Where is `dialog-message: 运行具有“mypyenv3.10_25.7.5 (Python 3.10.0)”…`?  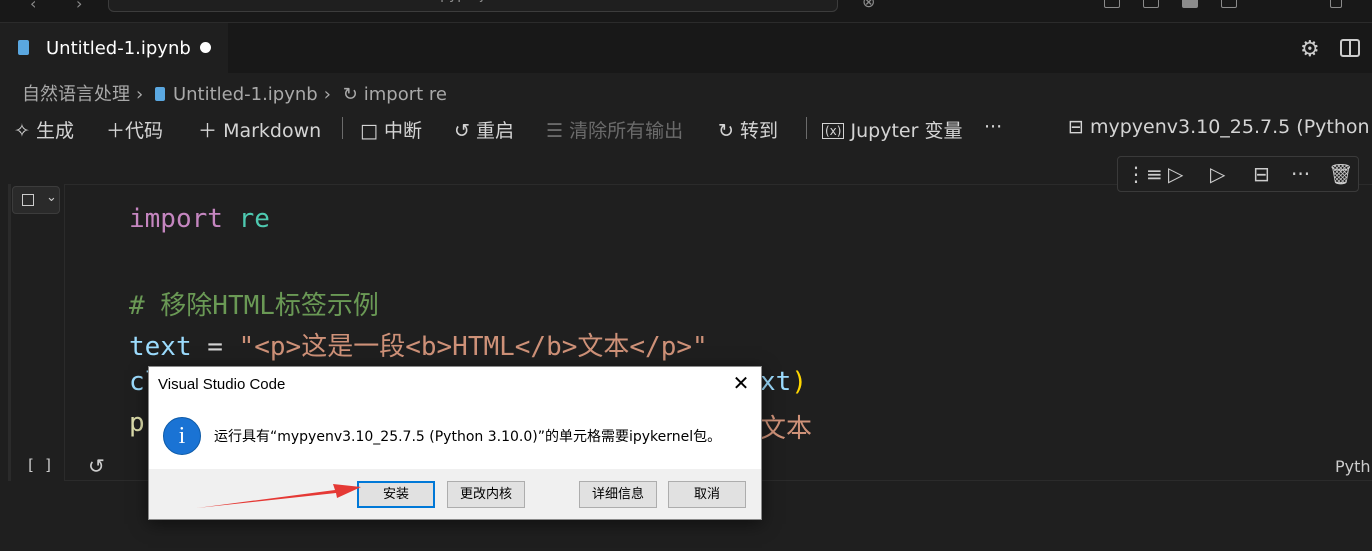
dialog-message: 运行具有“mypyenv3.10_25.7.5 (Python 3.10.0)”… is located at coordinates (468, 437).